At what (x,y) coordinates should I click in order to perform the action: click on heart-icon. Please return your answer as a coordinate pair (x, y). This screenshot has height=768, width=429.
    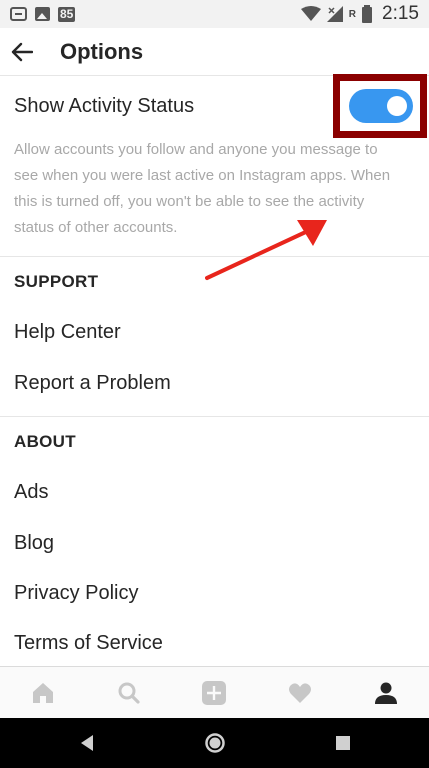
    Looking at the image, I should click on (300, 692).